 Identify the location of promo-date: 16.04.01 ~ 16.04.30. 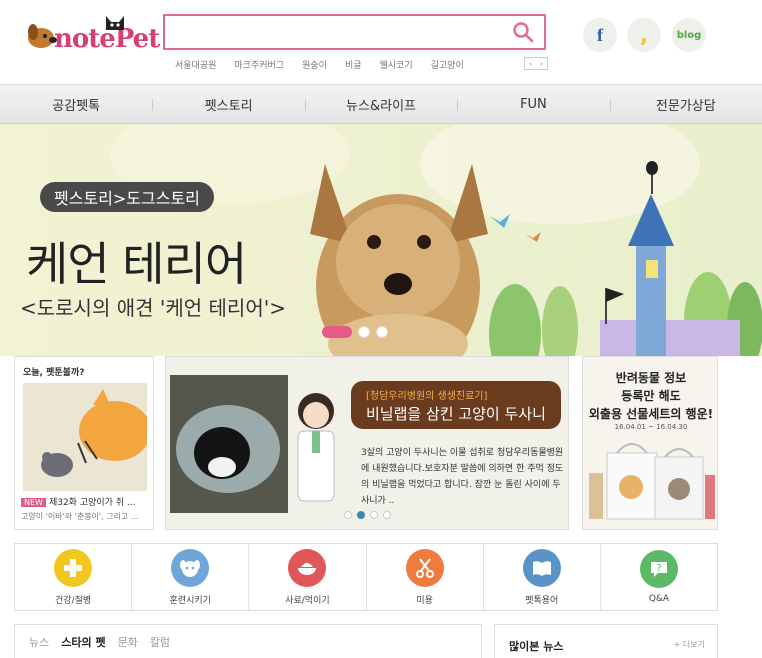
(651, 427).